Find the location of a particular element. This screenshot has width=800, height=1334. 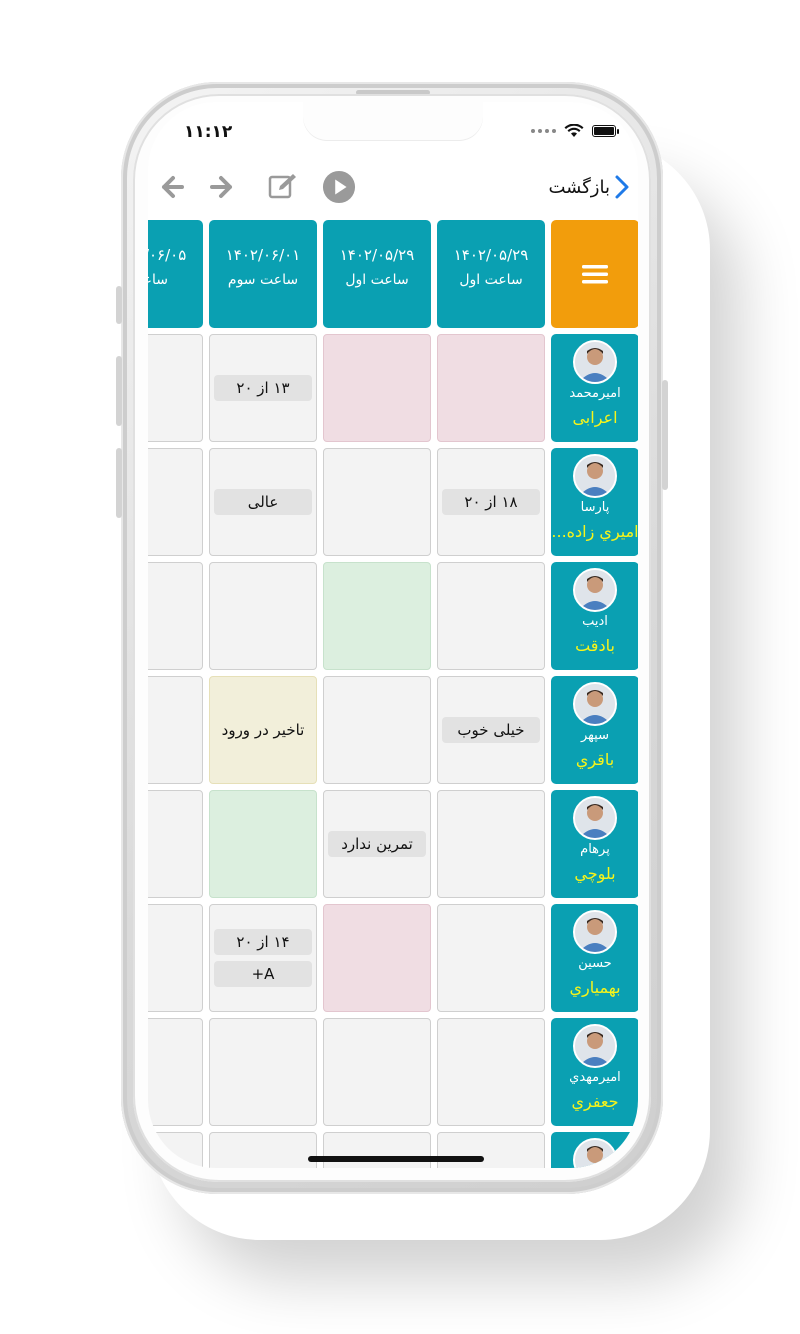

cell-note: تاخیر در ورود is located at coordinates (263, 730).